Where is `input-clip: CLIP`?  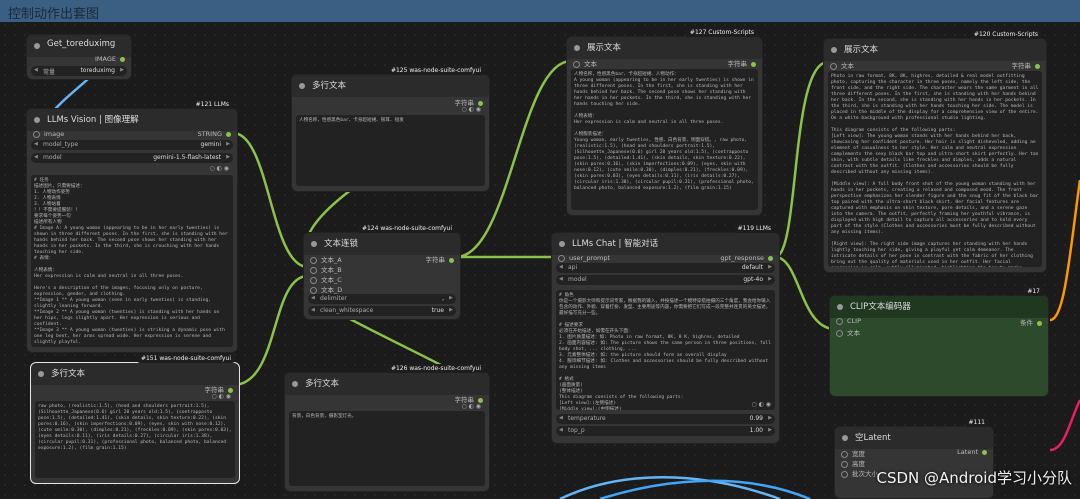 input-clip: CLIP is located at coordinates (848, 321).